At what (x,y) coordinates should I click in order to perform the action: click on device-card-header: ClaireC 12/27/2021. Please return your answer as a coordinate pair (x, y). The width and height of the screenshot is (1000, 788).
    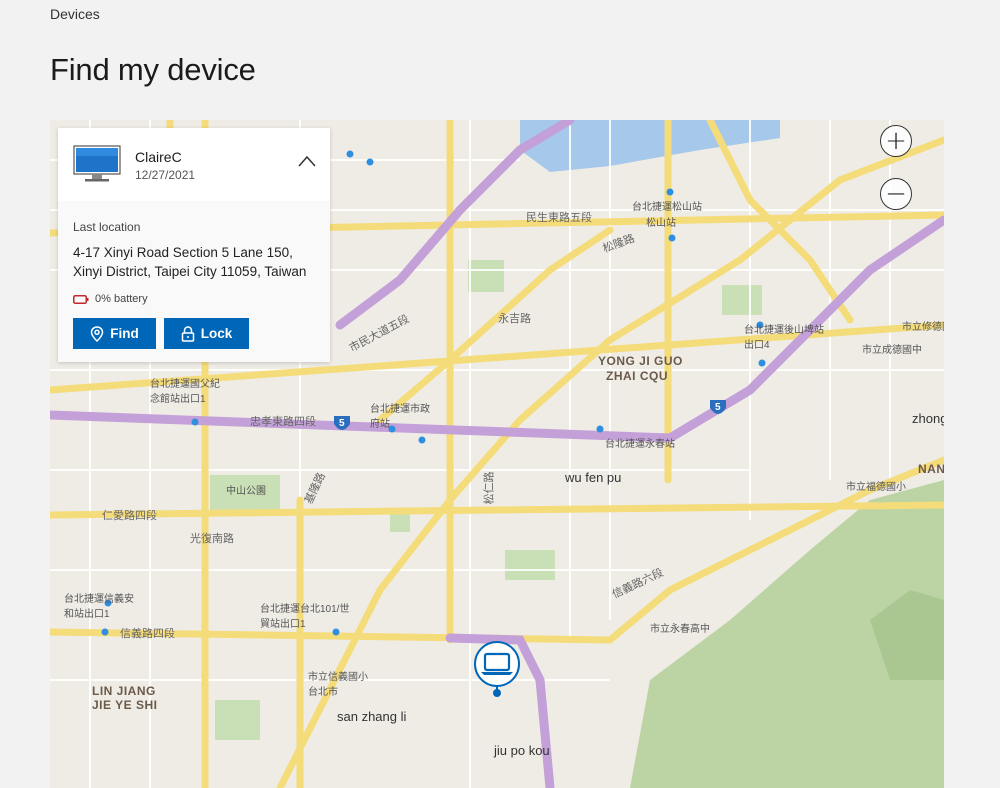
    Looking at the image, I should click on (194, 164).